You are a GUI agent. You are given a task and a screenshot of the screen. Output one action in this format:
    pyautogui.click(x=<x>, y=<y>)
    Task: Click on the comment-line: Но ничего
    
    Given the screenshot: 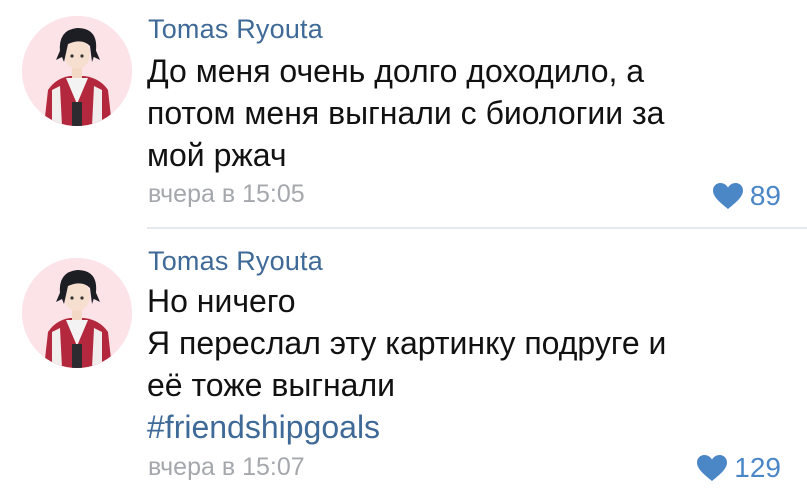 What is the action you would take?
    pyautogui.click(x=221, y=301)
    